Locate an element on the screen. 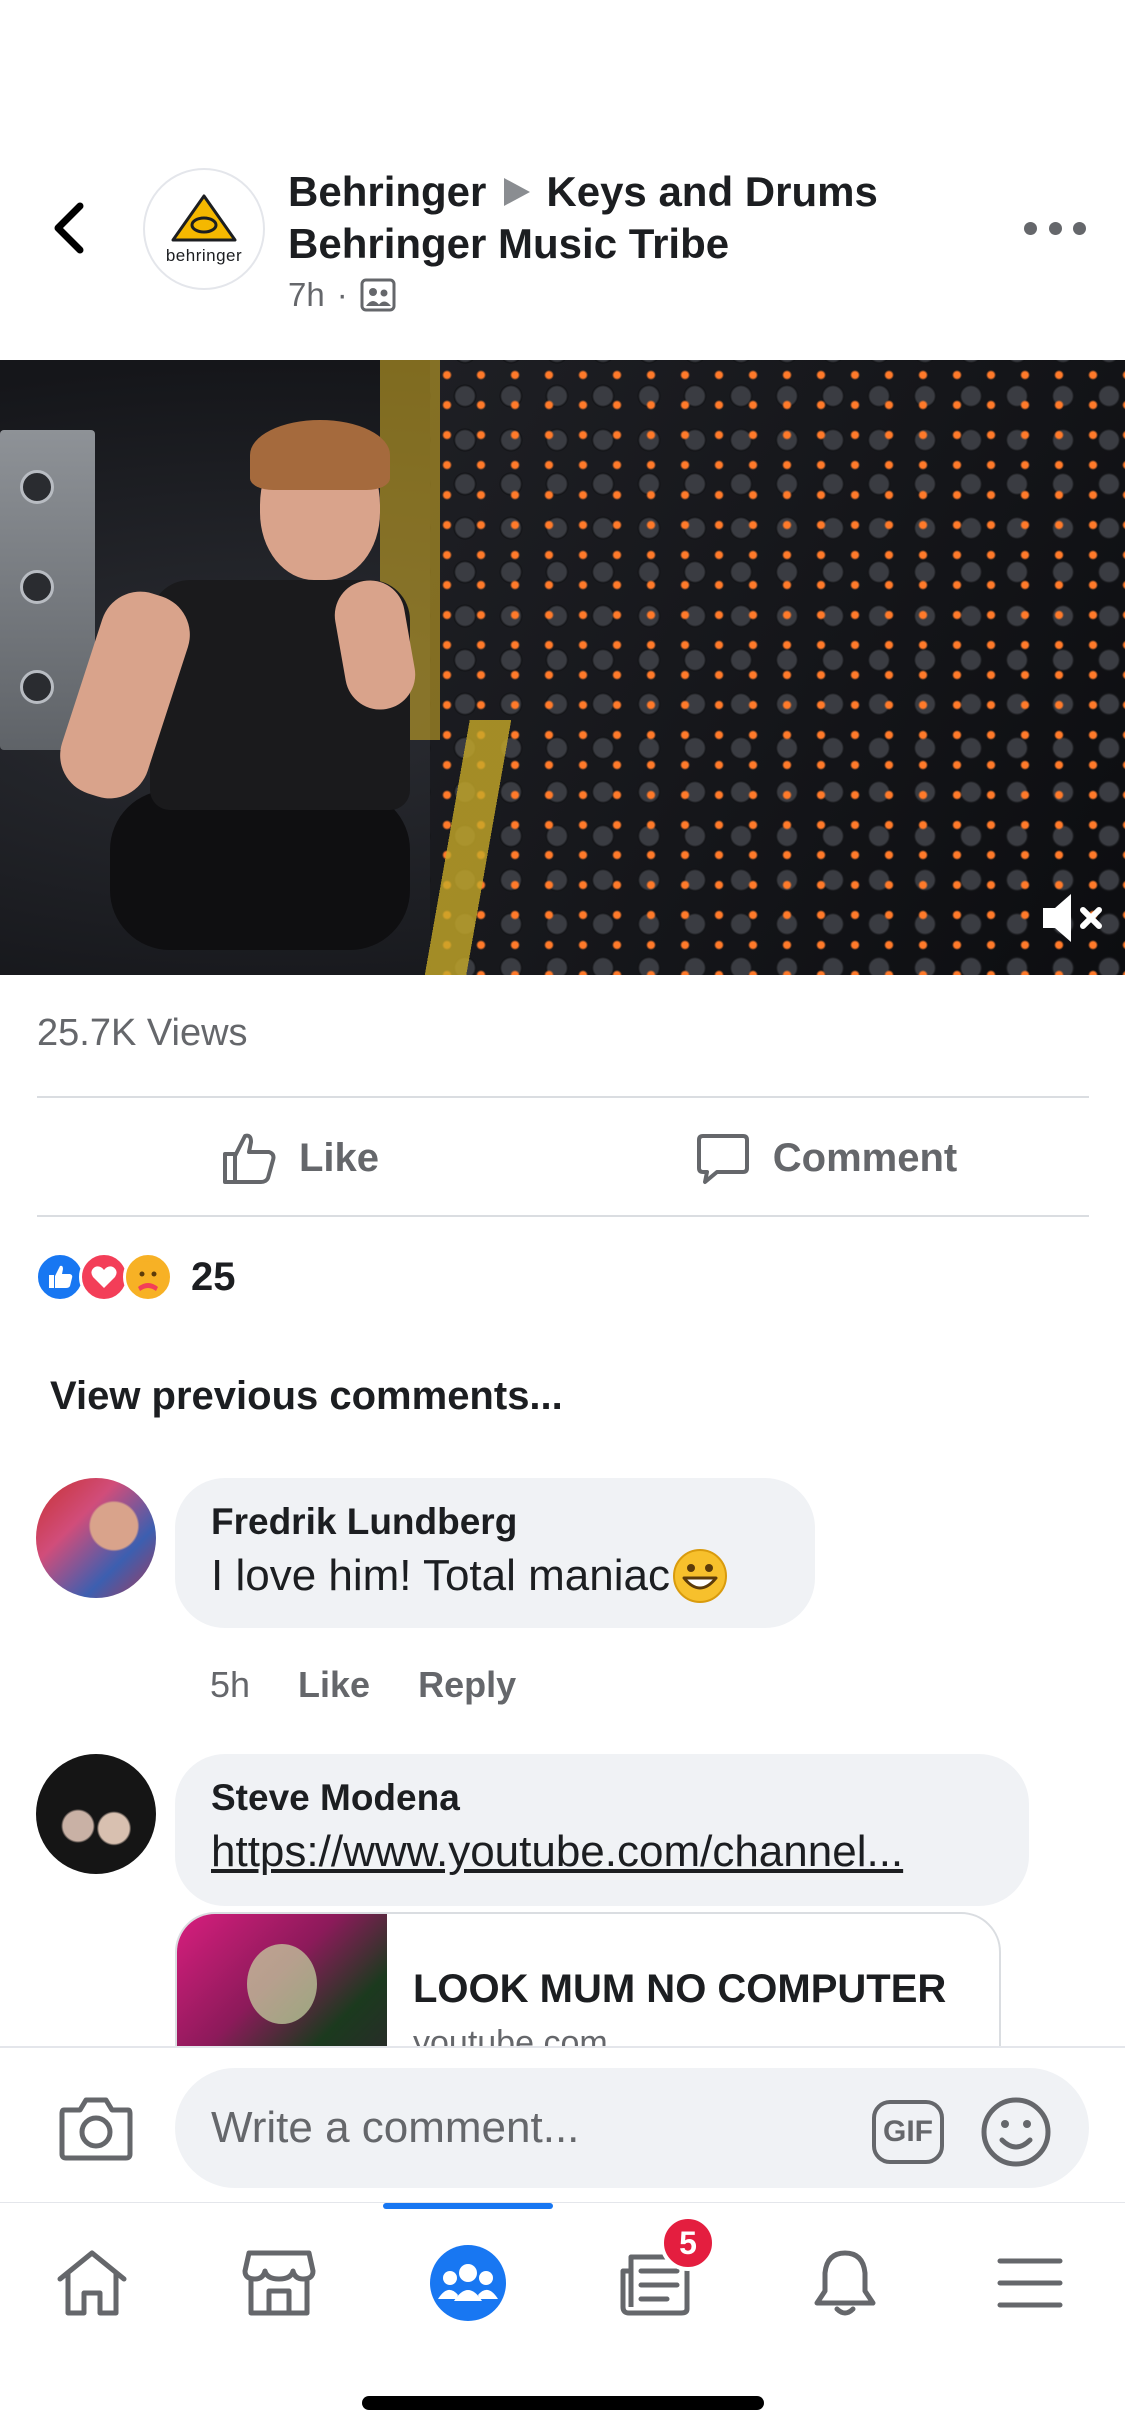  title-line-1: Behringer Keys and Drums is located at coordinates (648, 192).